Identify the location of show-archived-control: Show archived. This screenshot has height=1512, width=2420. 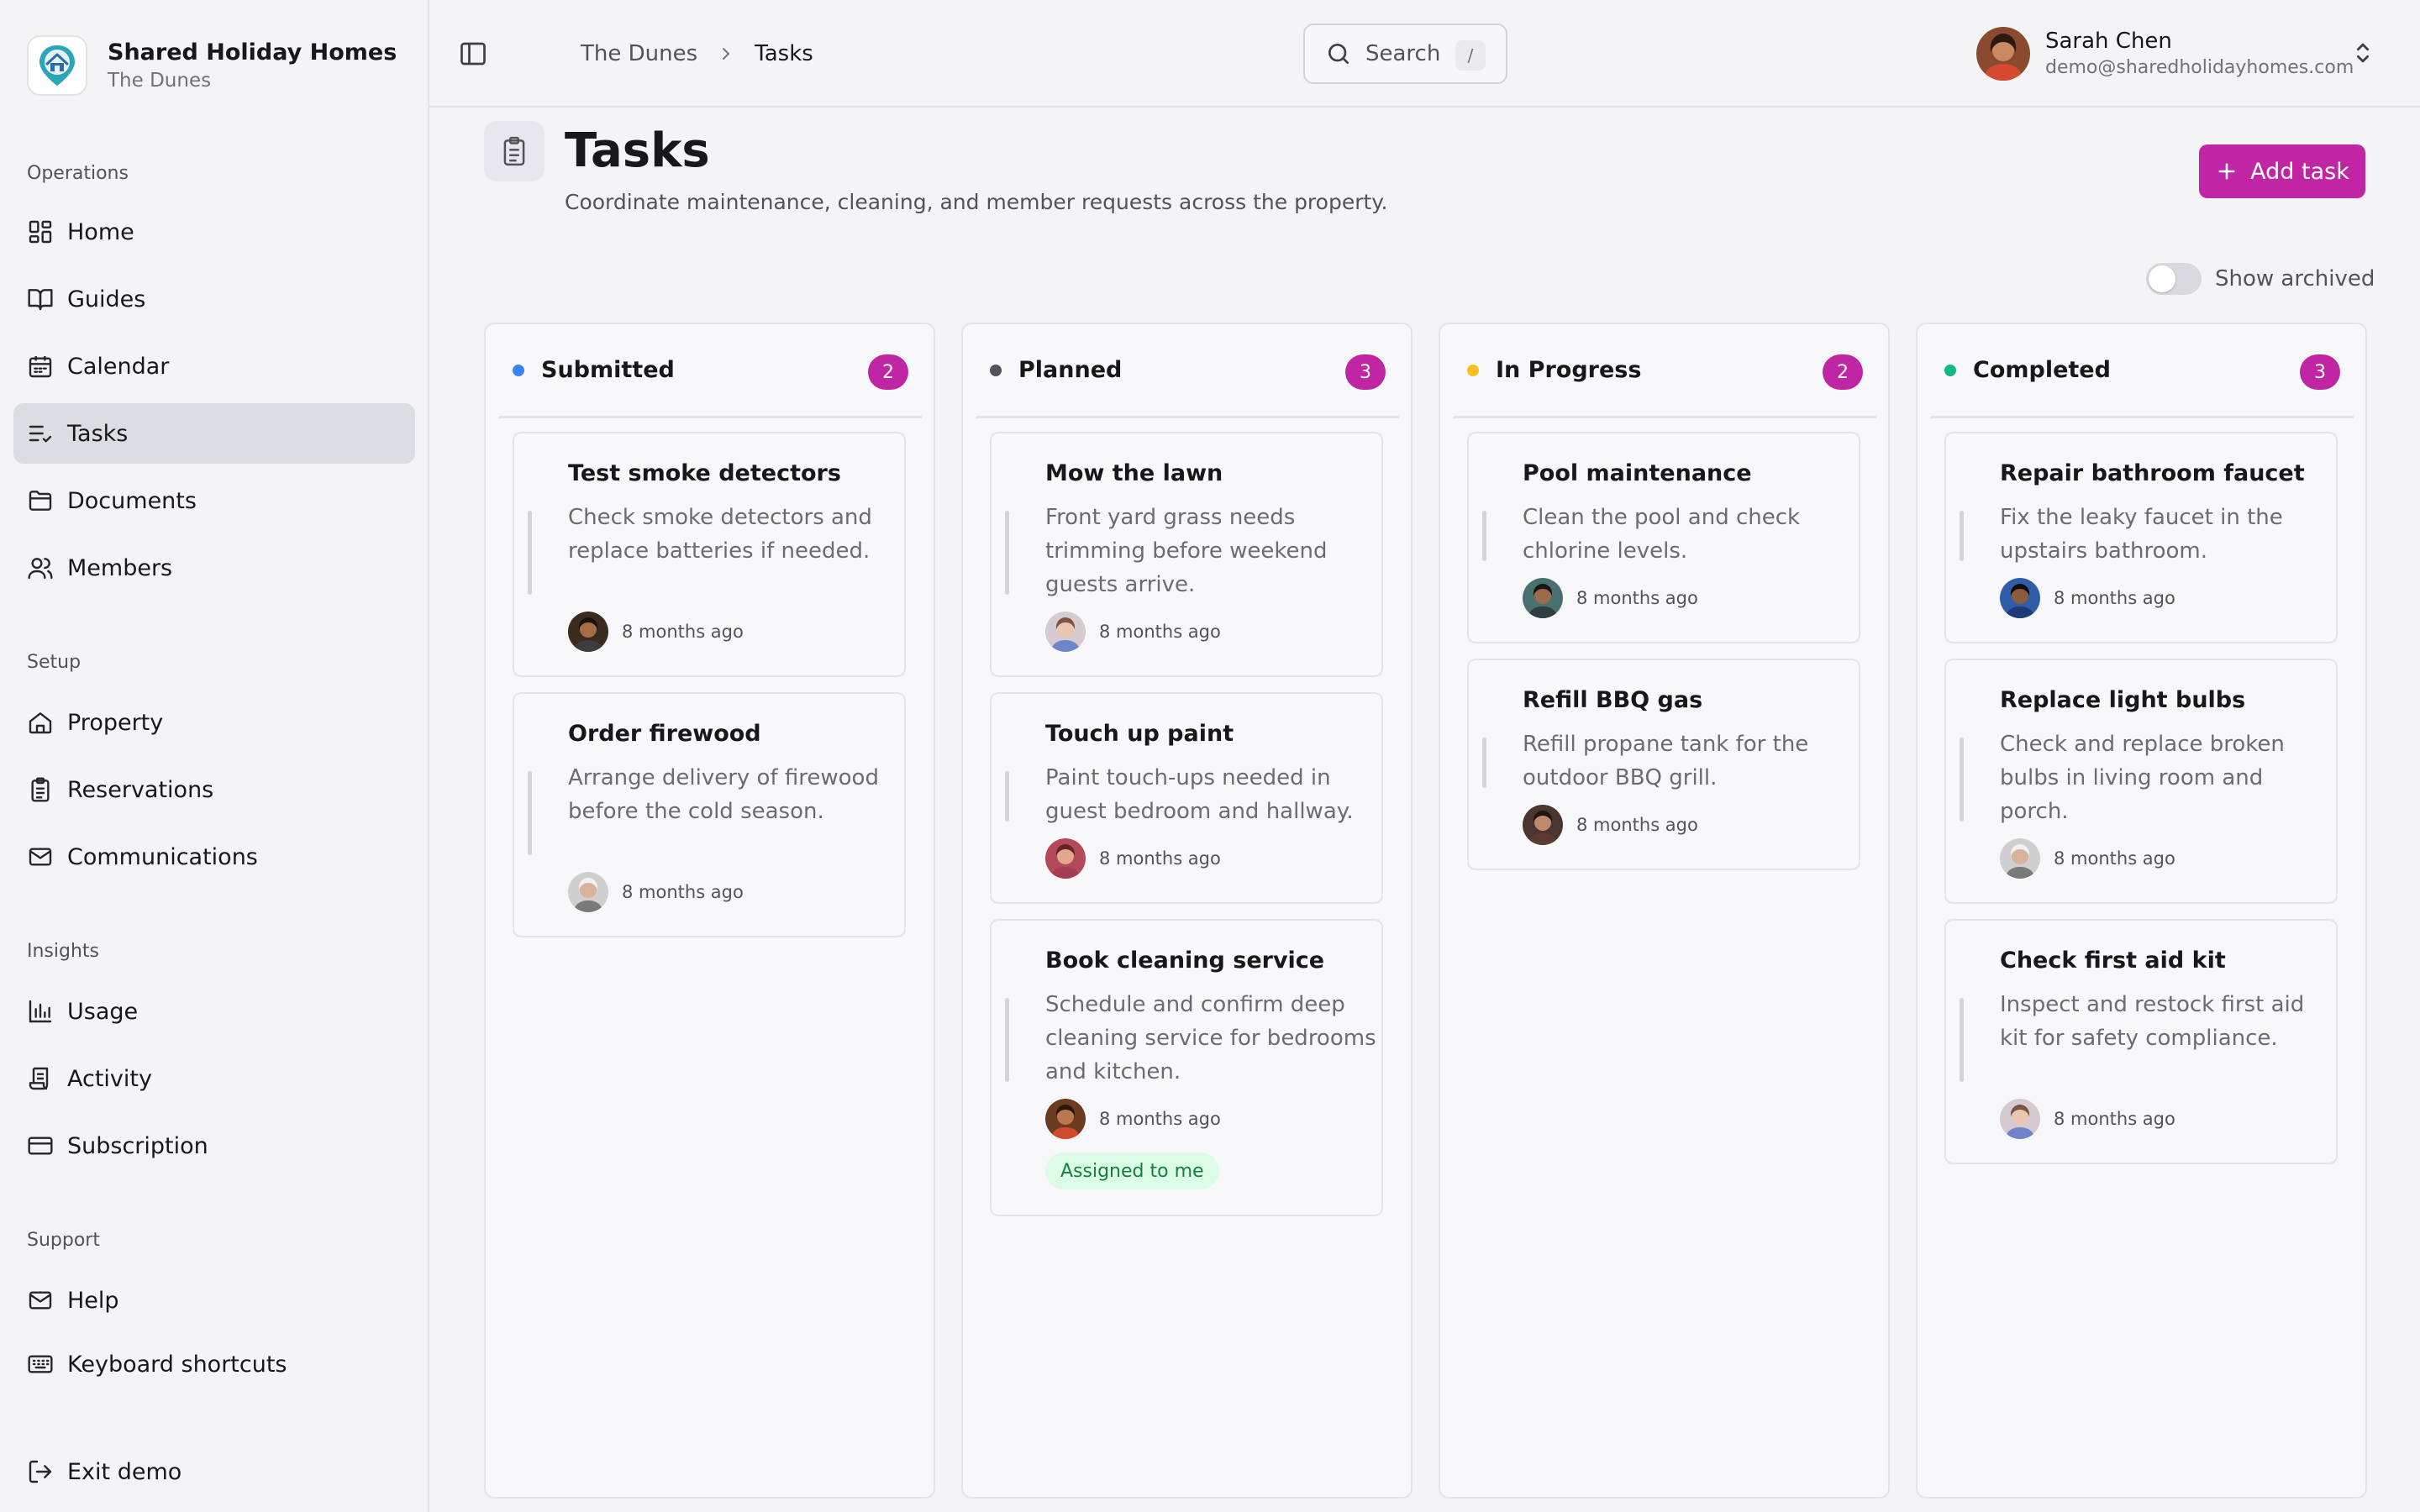
(2261, 279).